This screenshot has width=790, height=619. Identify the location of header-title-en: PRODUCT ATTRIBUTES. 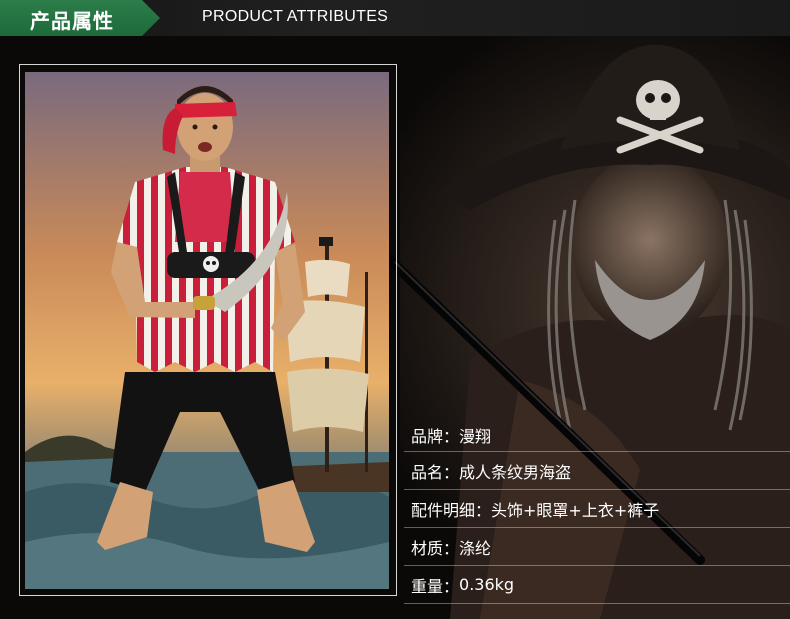
(295, 16).